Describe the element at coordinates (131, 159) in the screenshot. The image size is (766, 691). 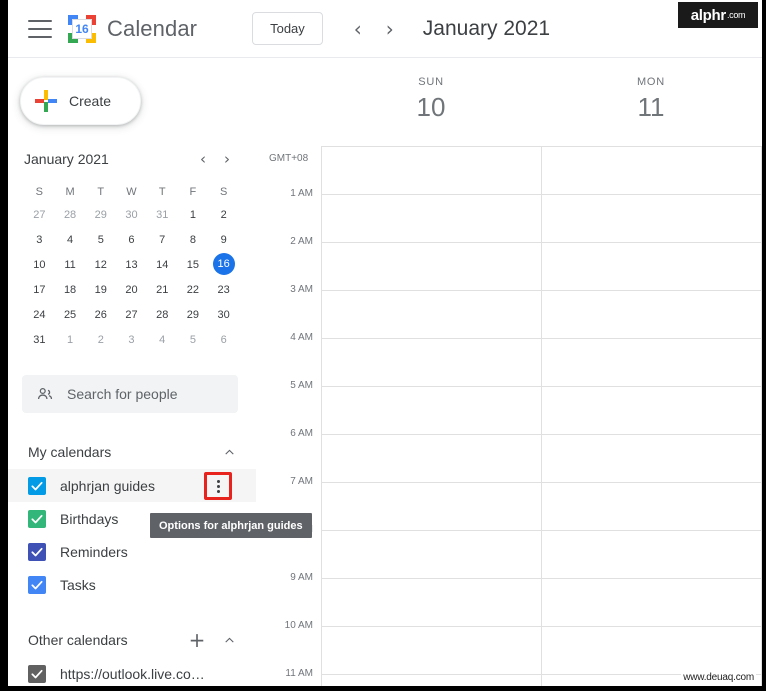
I see `mini-calendar-header: January 2021 ‹ ›` at that location.